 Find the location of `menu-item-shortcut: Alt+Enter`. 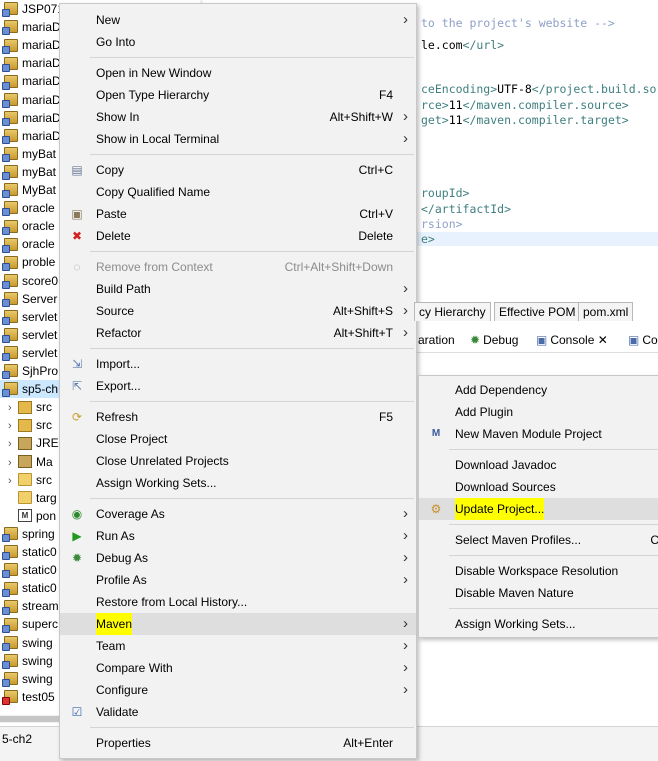

menu-item-shortcut: Alt+Enter is located at coordinates (368, 743).